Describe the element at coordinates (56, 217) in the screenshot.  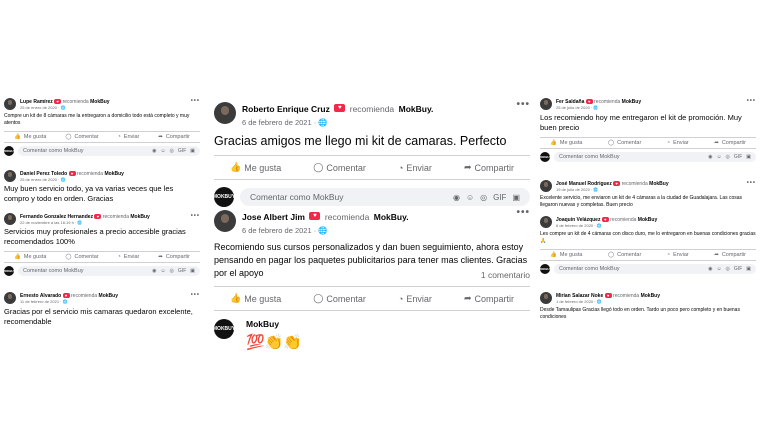
I see `author-name: Fernando Gonzalez Hernandez` at that location.